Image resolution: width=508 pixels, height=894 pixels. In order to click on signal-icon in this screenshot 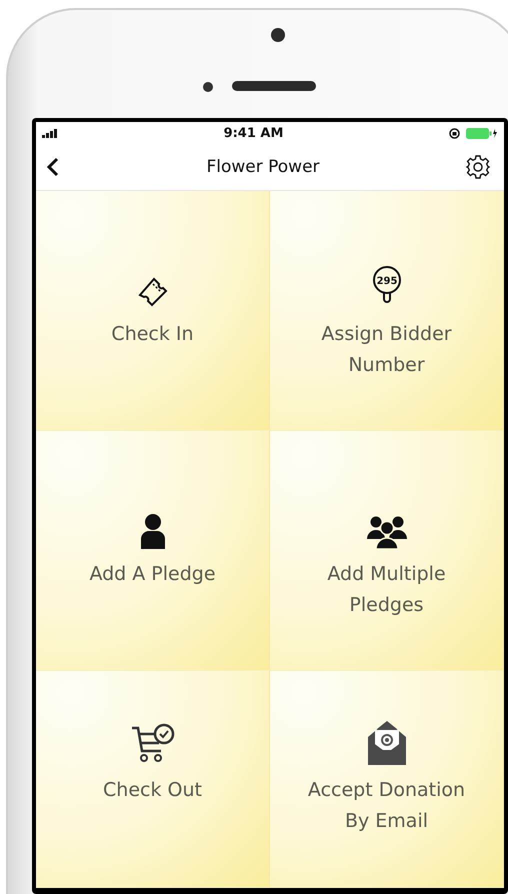, I will do `click(50, 133)`.